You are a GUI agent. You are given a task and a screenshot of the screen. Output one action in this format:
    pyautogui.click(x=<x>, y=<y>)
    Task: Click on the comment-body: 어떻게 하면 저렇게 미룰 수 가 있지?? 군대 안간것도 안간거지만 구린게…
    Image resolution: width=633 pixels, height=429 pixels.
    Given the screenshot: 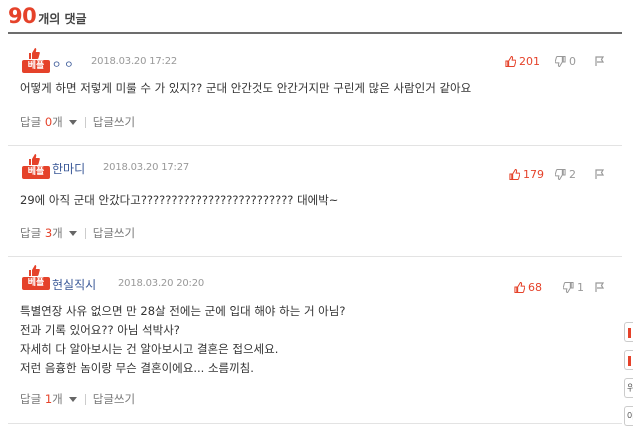 What is the action you would take?
    pyautogui.click(x=245, y=88)
    